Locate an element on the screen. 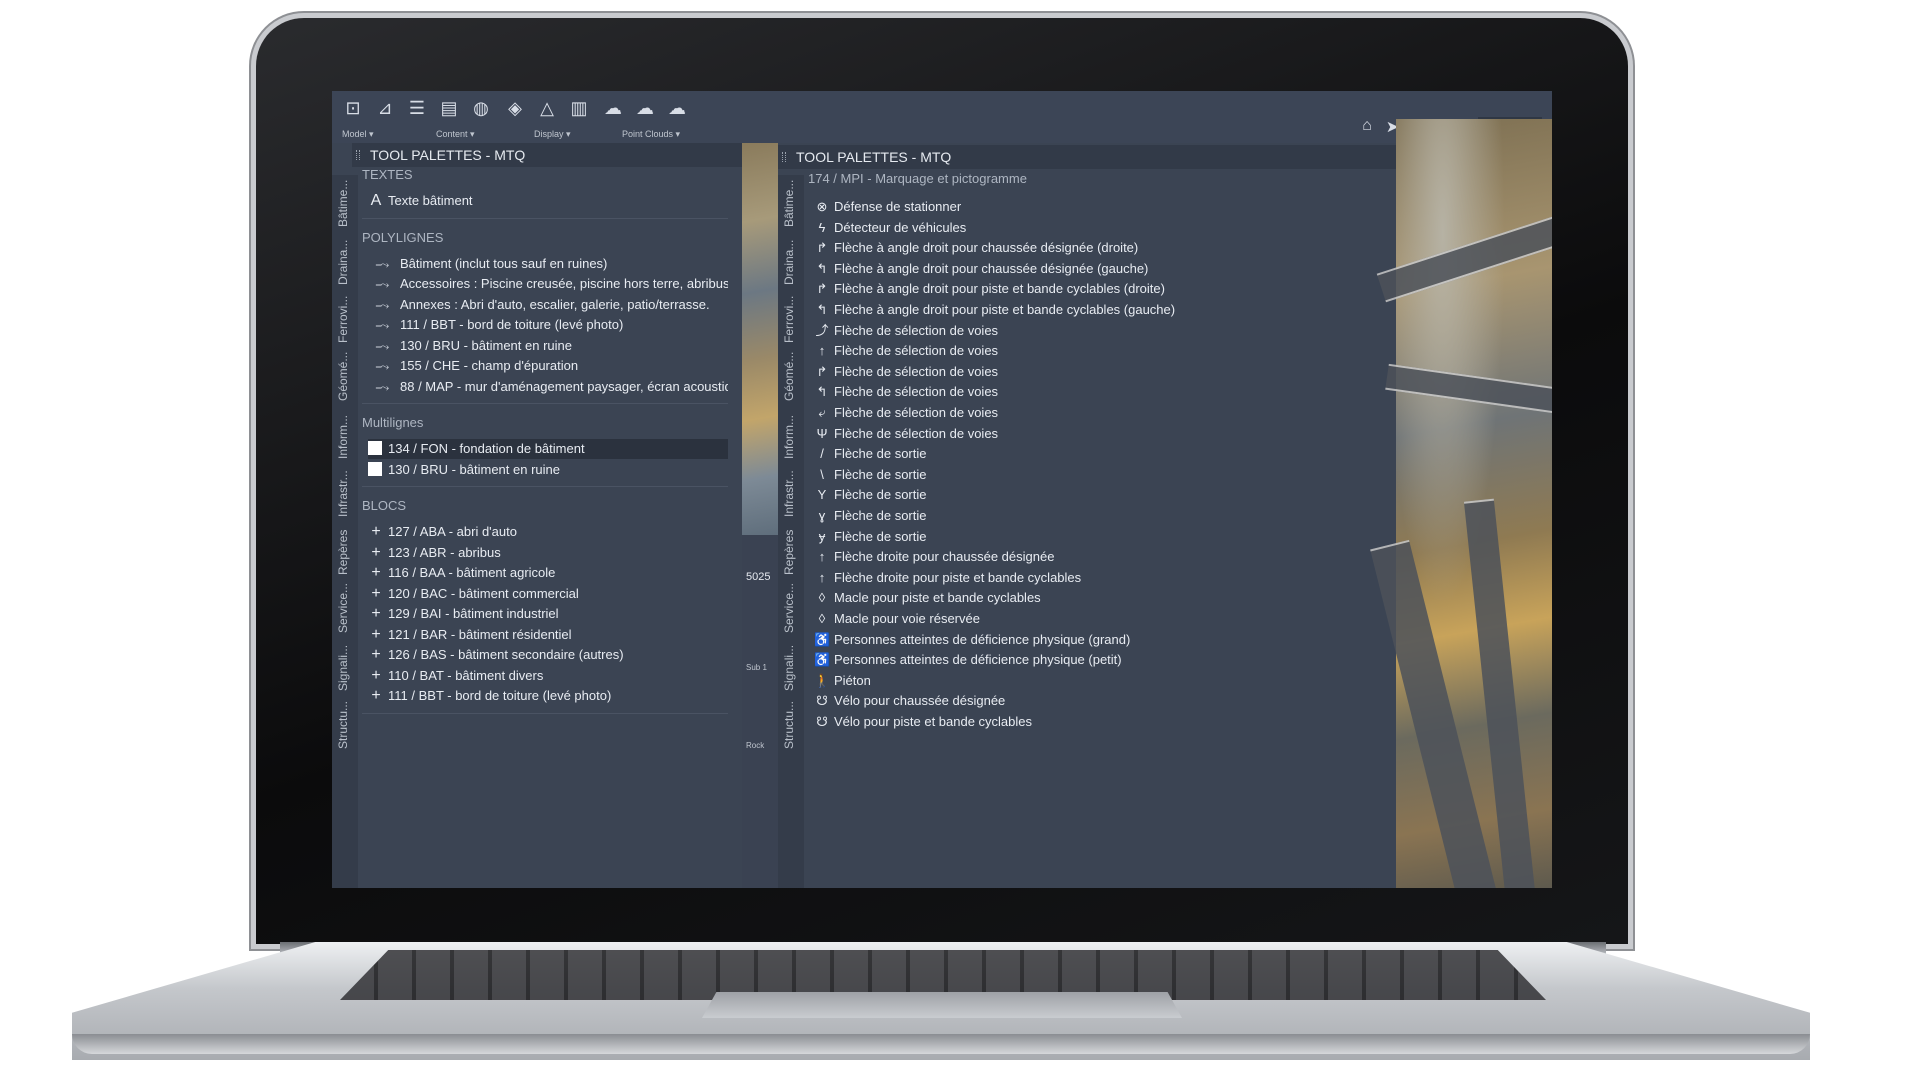 The image size is (1920, 1080). palette-tool-item: ↑ Flèche de sélection de voies is located at coordinates (1098, 351).